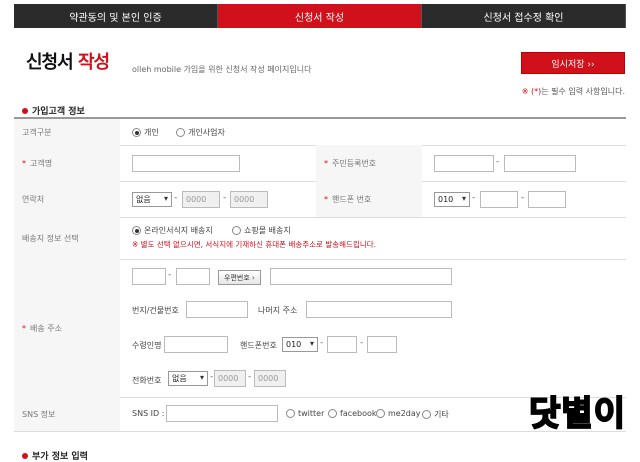  What do you see at coordinates (342, 344) in the screenshot?
I see `receiver-mobile-mid-input` at bounding box center [342, 344].